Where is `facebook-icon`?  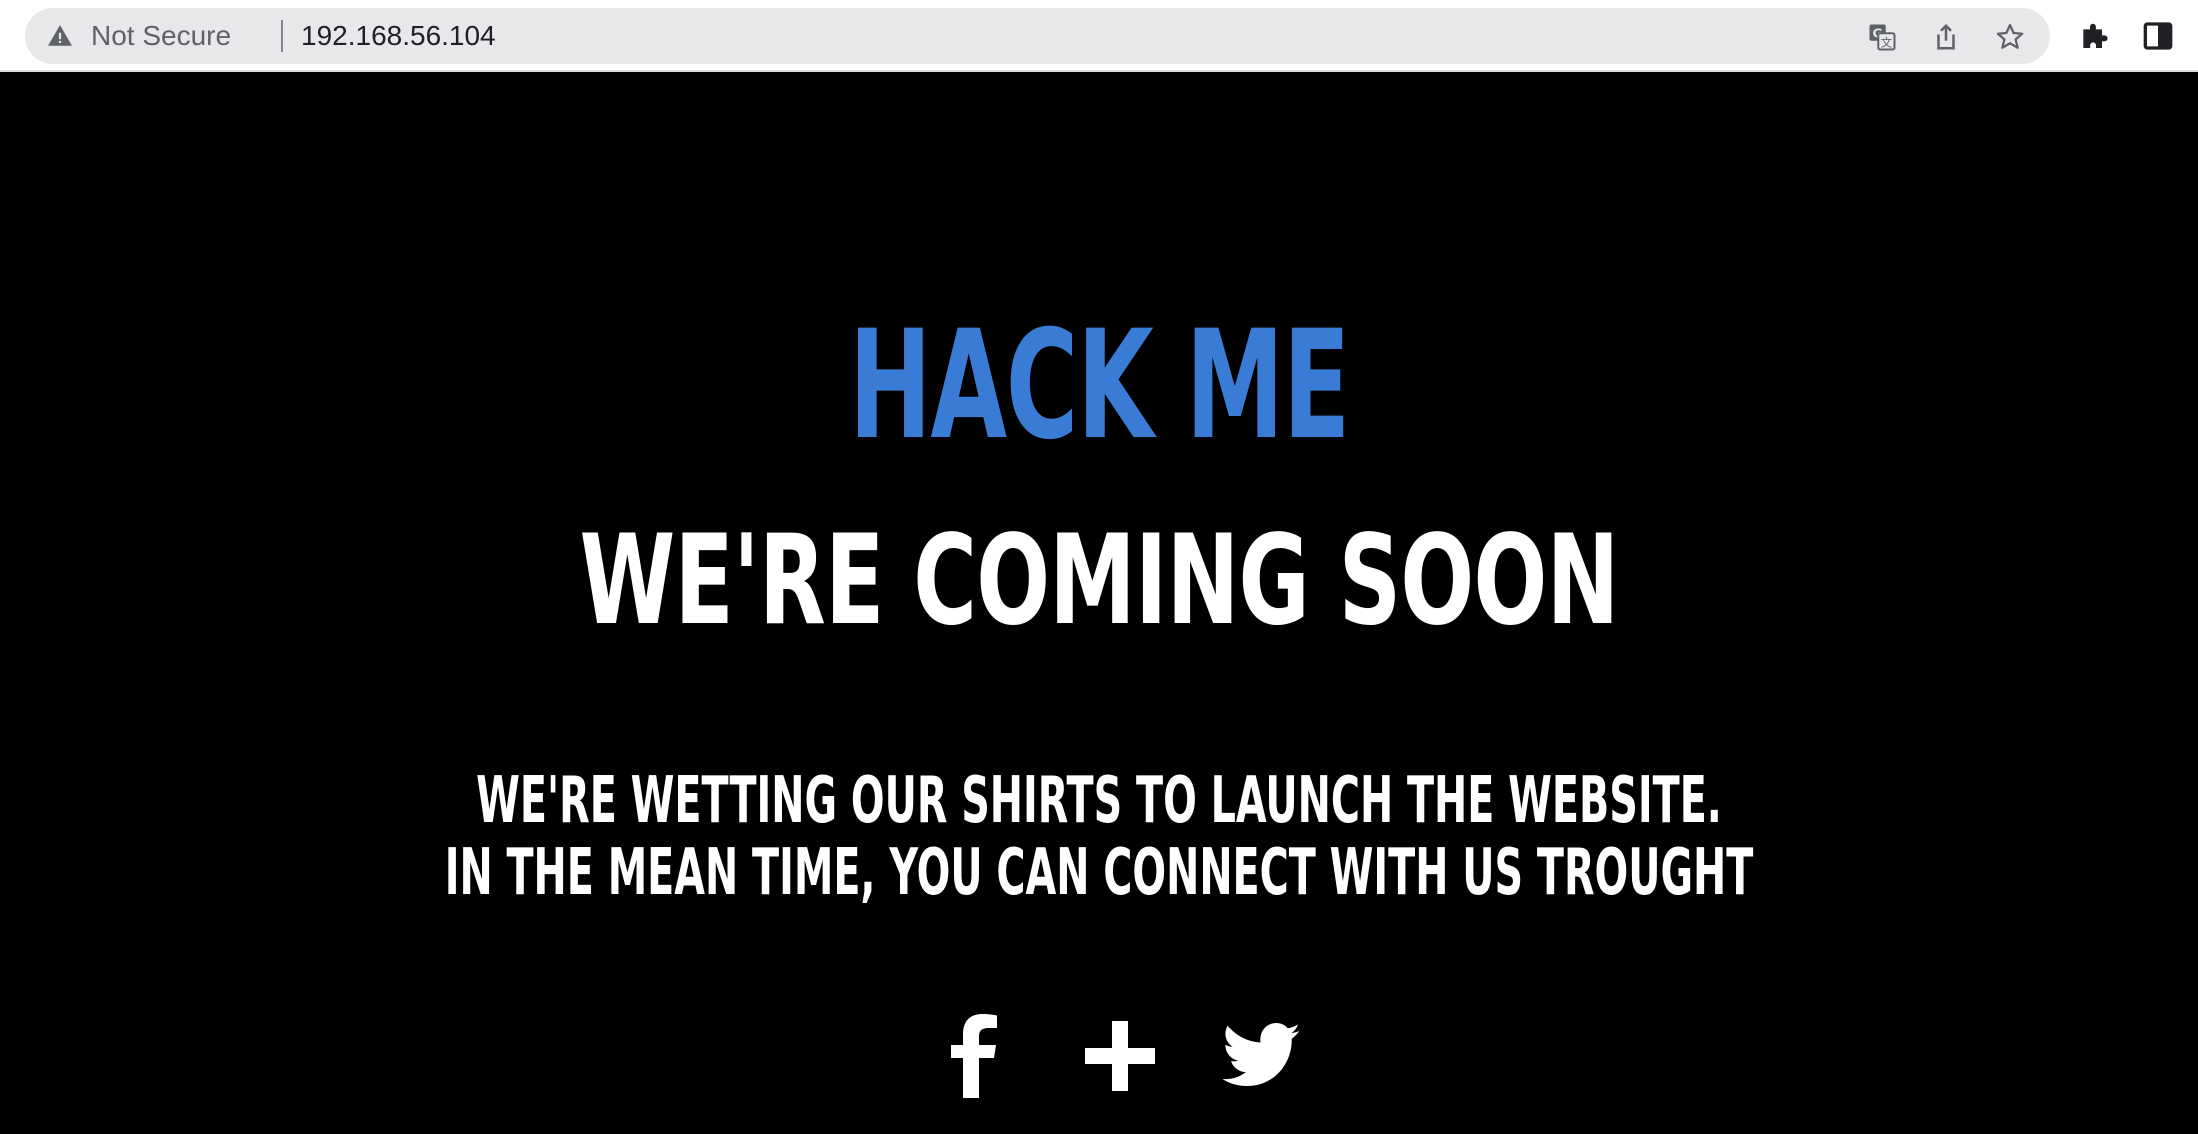
facebook-icon is located at coordinates (974, 1056).